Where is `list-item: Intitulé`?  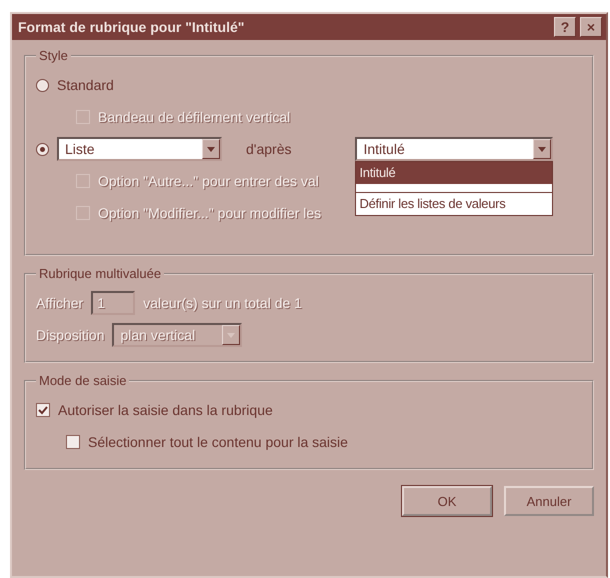 list-item: Intitulé is located at coordinates (454, 173).